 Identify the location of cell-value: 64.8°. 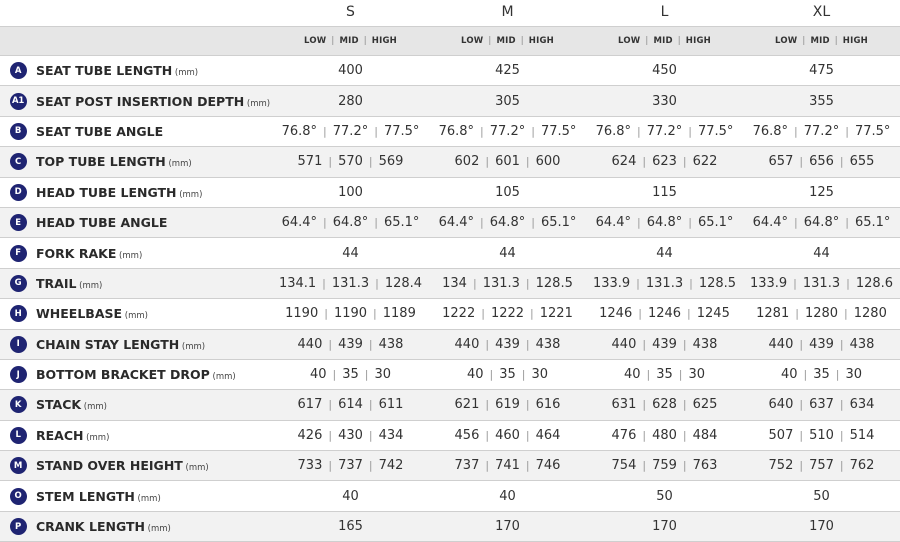
(821, 223).